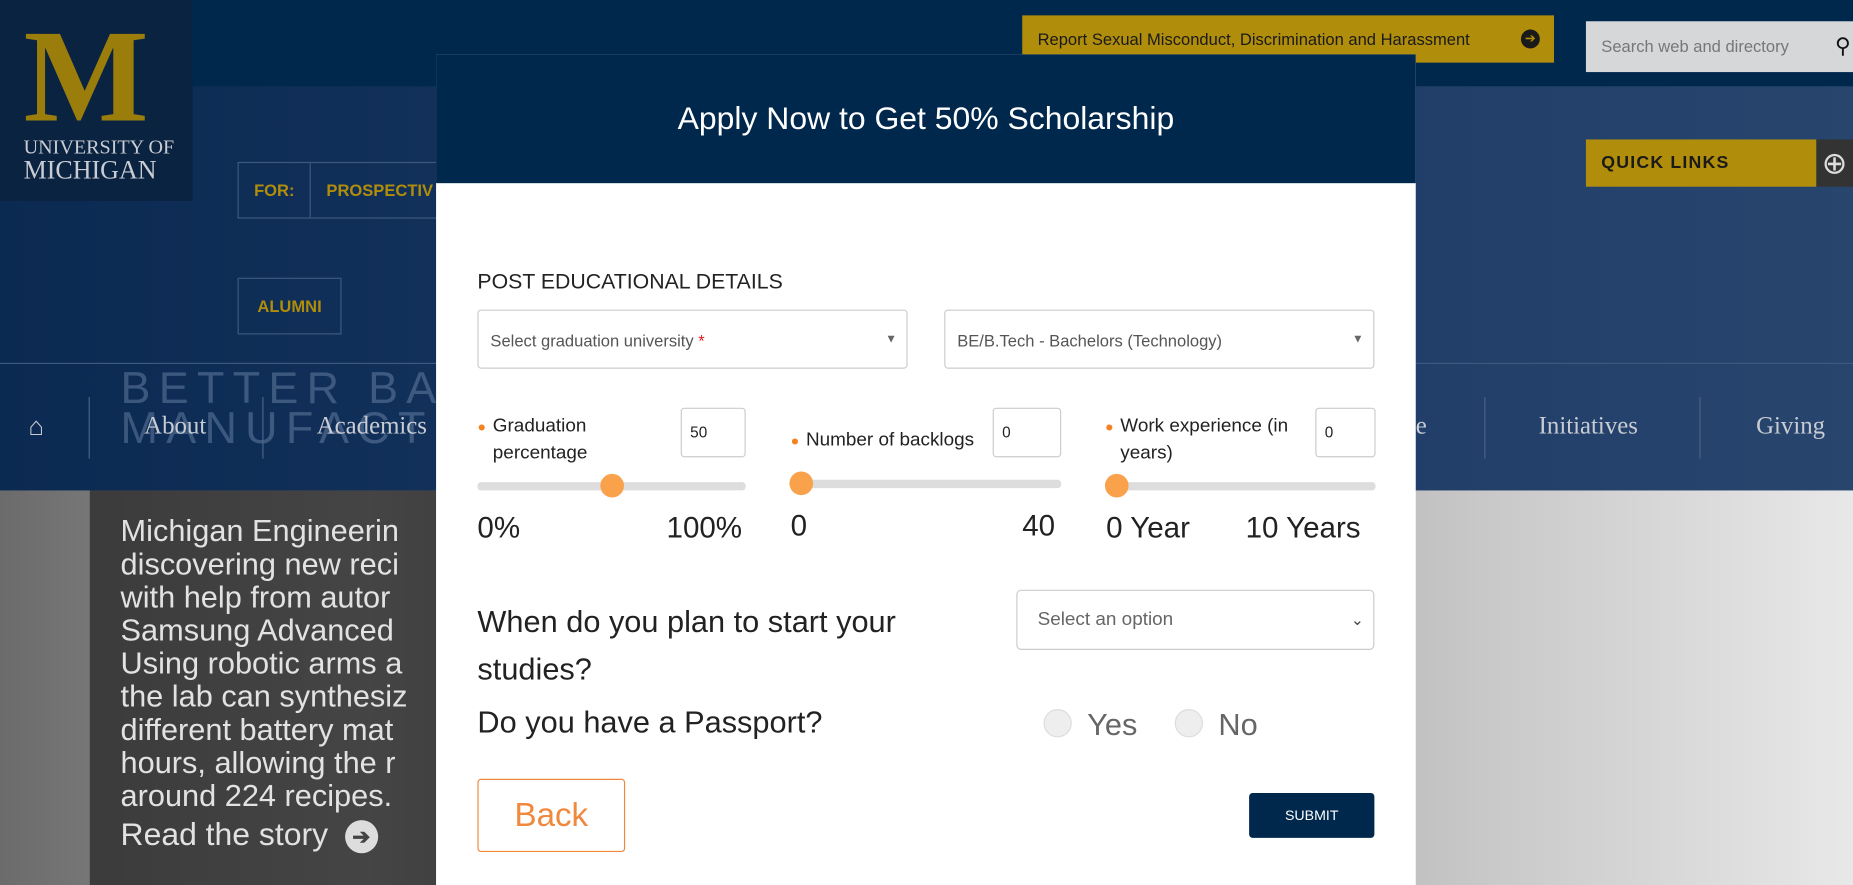 The height and width of the screenshot is (885, 1853). What do you see at coordinates (532, 439) in the screenshot?
I see `graduation-label: ● Graduation percentage` at bounding box center [532, 439].